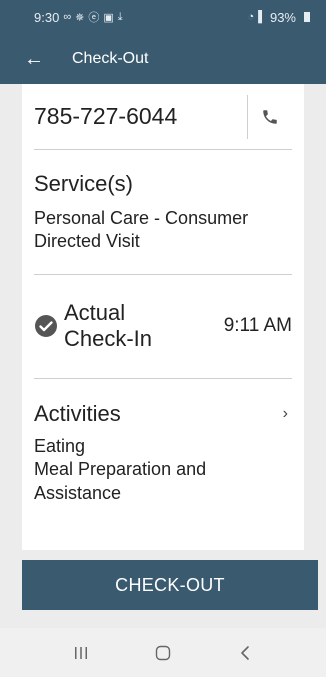  I want to click on page-title: Check-Out, so click(110, 58).